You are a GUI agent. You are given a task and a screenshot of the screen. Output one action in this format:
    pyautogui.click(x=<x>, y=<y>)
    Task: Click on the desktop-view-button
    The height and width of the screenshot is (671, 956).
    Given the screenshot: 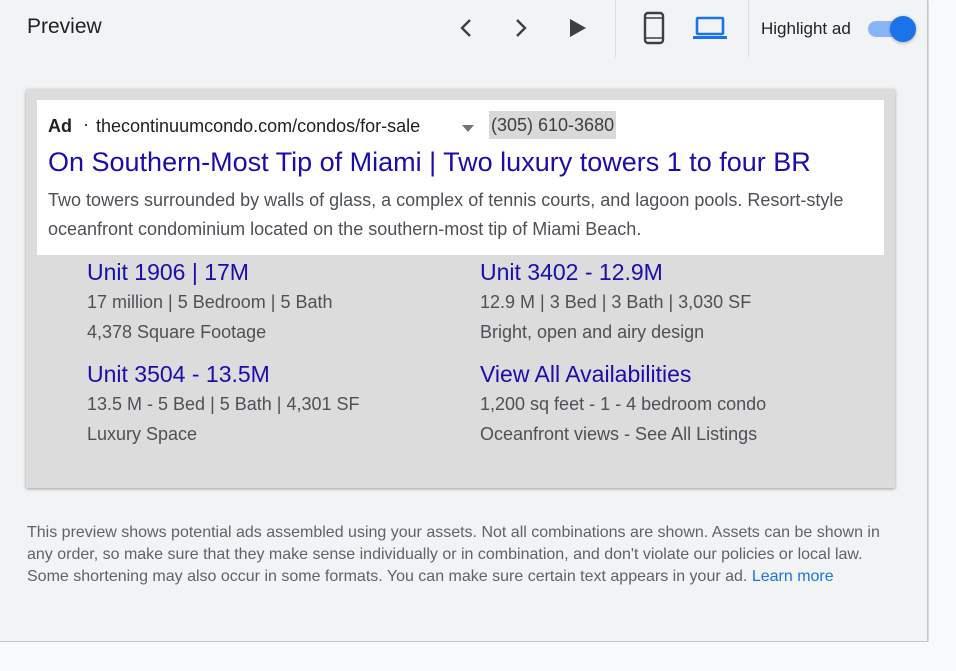 What is the action you would take?
    pyautogui.click(x=710, y=28)
    